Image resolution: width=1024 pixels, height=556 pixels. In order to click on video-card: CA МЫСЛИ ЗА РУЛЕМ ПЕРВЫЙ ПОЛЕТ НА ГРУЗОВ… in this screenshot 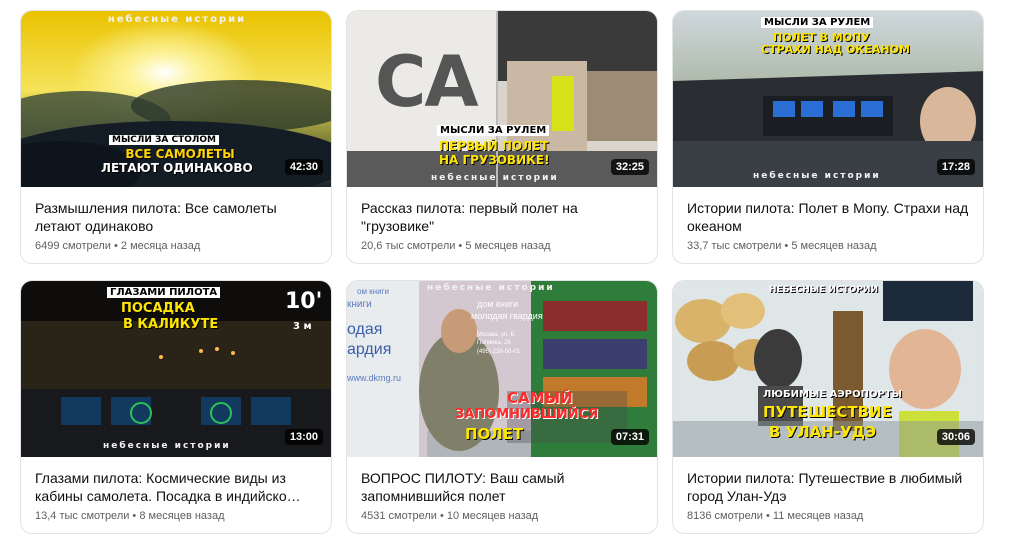, I will do `click(502, 137)`.